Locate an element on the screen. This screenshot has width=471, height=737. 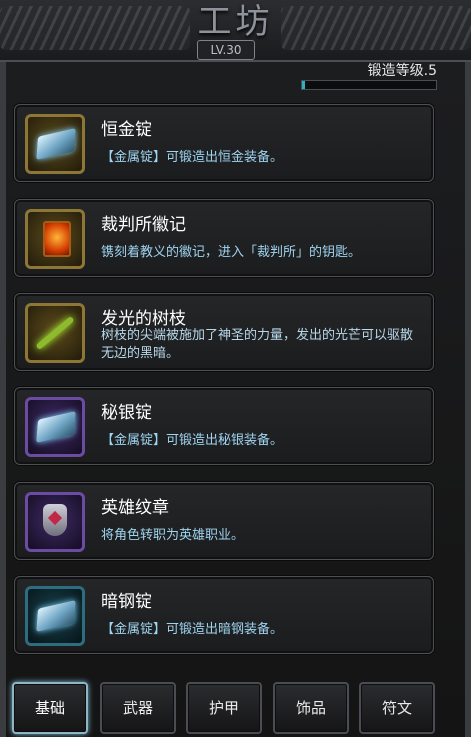
category-tabs: 基础 武器 护甲 饰品 符文 is located at coordinates (236, 708).